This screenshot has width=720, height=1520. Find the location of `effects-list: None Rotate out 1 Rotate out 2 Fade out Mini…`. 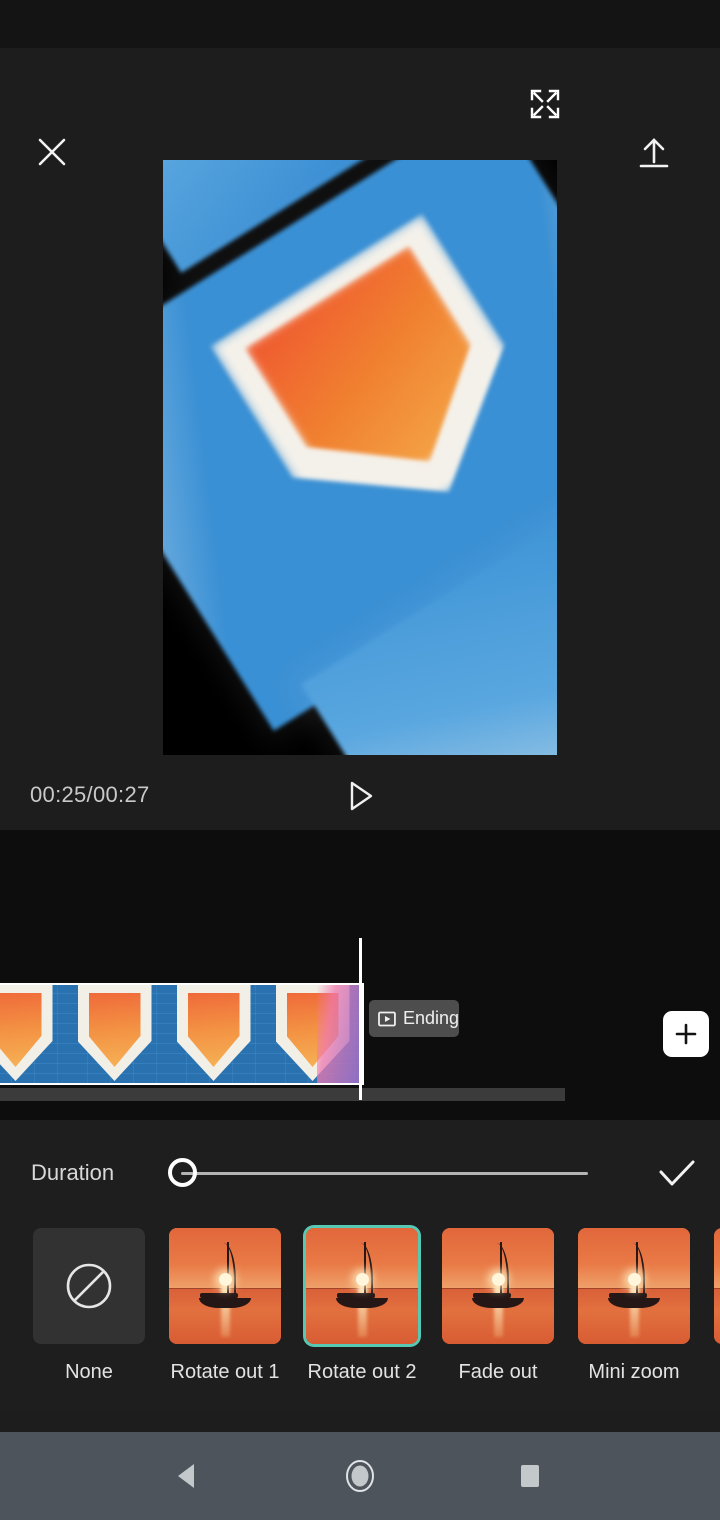

effects-list: None Rotate out 1 Rotate out 2 Fade out Mini… is located at coordinates (360, 1310).